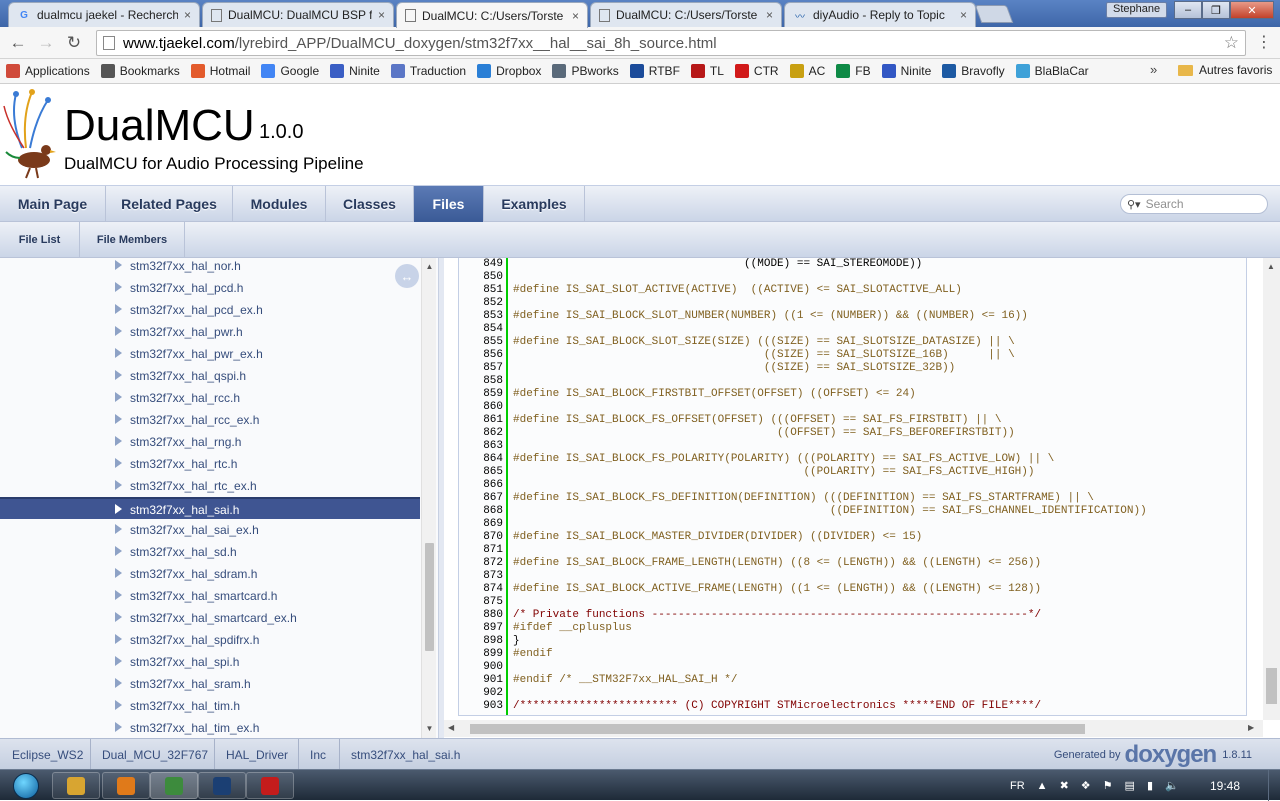 This screenshot has width=1280, height=801. Describe the element at coordinates (210, 662) in the screenshot. I see `tree-item: stm32f7xx_hal_spi.h` at that location.